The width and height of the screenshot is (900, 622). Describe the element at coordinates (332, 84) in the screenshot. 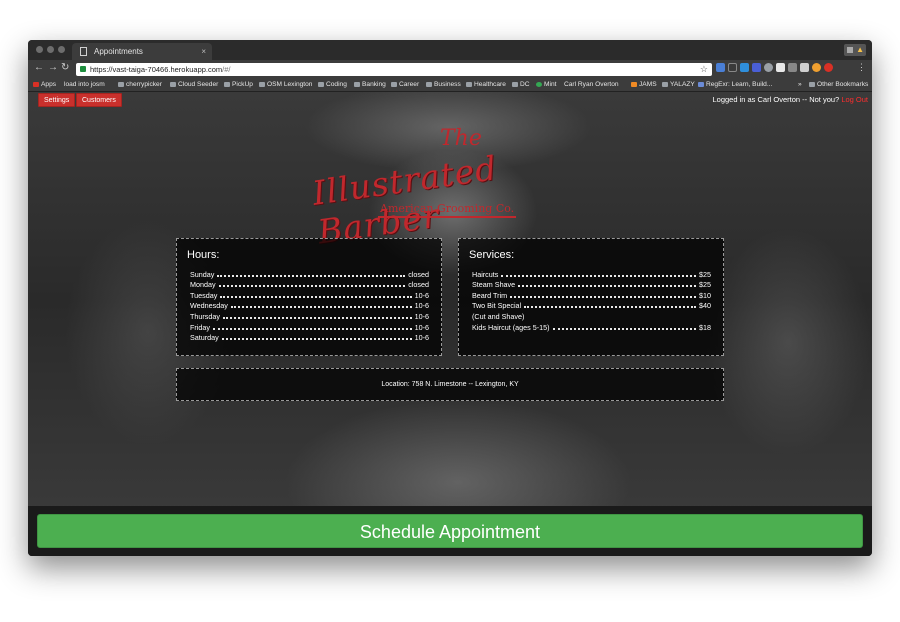

I see `bookmark-item: Coding` at that location.